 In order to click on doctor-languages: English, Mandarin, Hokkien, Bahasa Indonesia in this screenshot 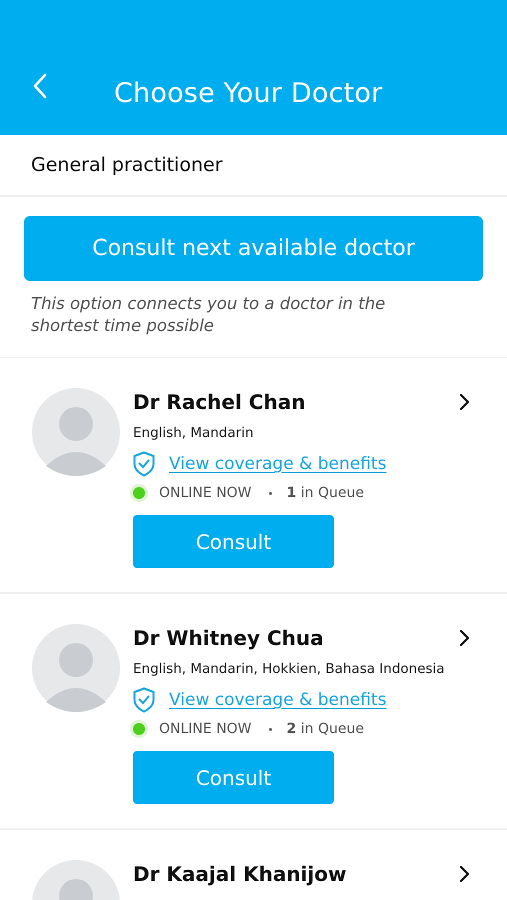, I will do `click(289, 669)`.